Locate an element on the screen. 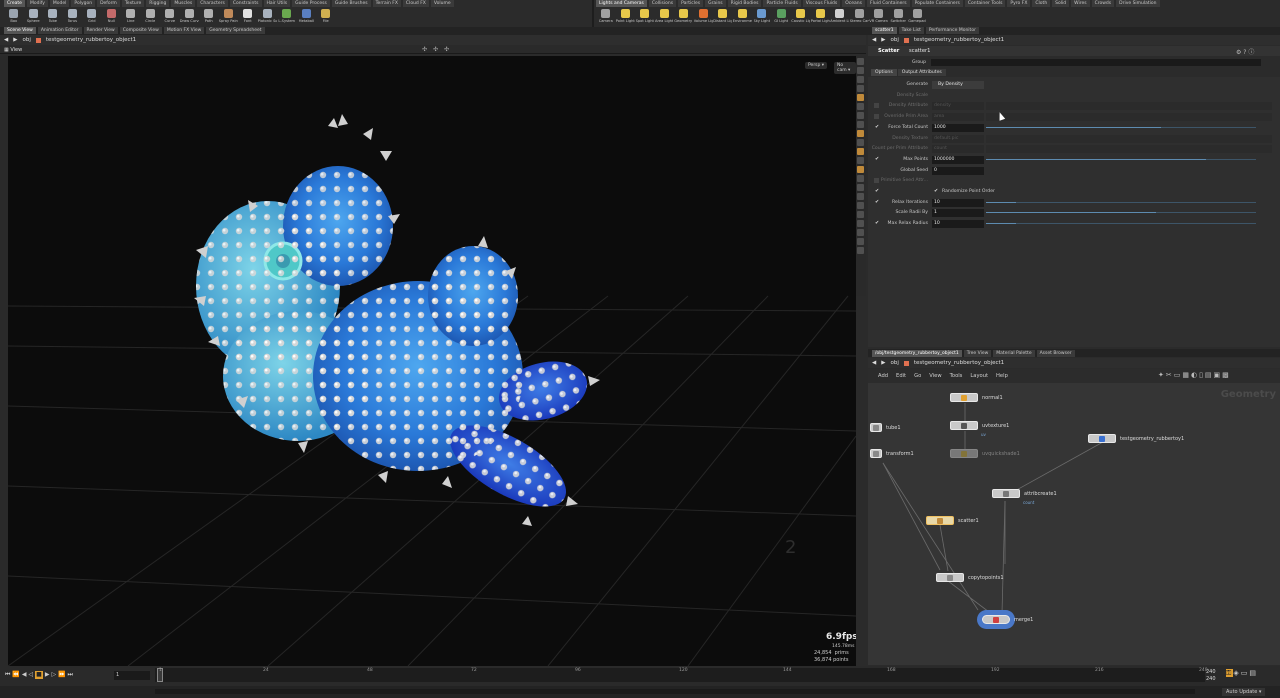  shelf-tab-constraints: Constraints is located at coordinates (245, 3).